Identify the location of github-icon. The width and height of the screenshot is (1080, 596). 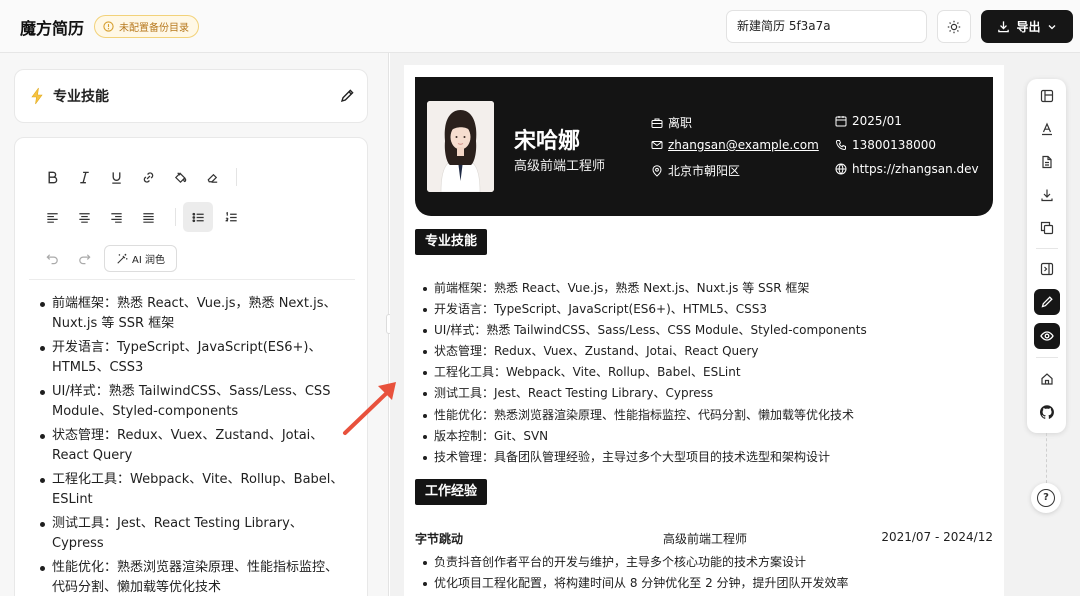
(1047, 412).